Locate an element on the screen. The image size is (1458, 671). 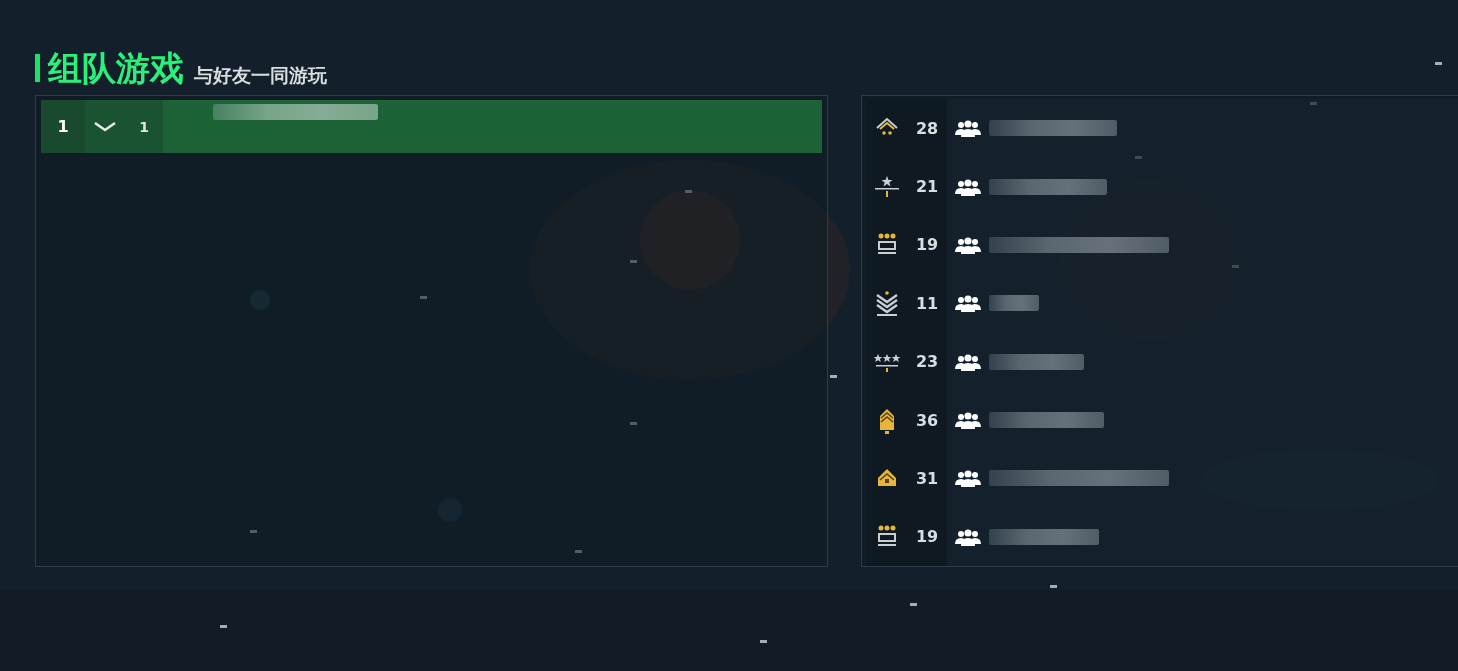
page-subtitle: 与好友一同游玩 is located at coordinates (260, 75).